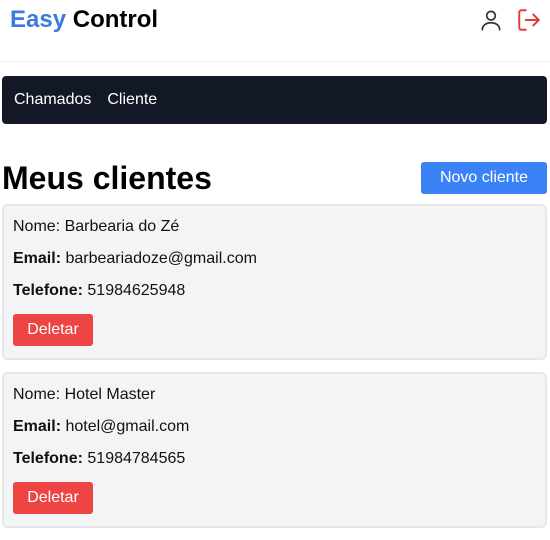 The image size is (550, 540). I want to click on client-email-row: Email: barbeariadoze@gmail.com, so click(279, 264).